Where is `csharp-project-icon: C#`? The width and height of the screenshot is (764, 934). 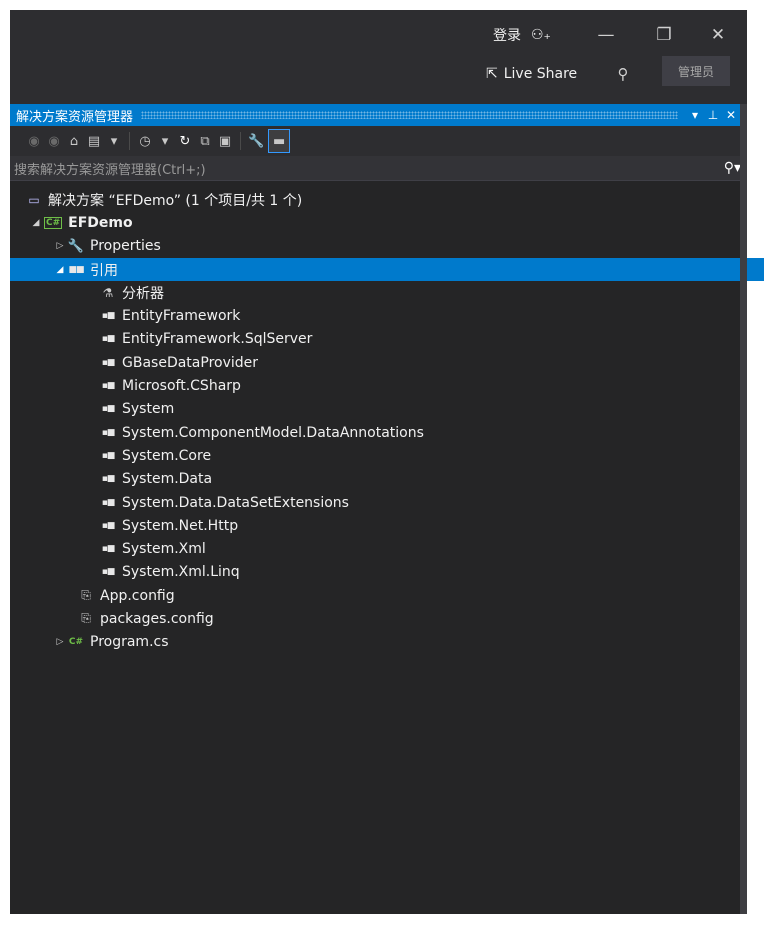 csharp-project-icon: C# is located at coordinates (53, 222).